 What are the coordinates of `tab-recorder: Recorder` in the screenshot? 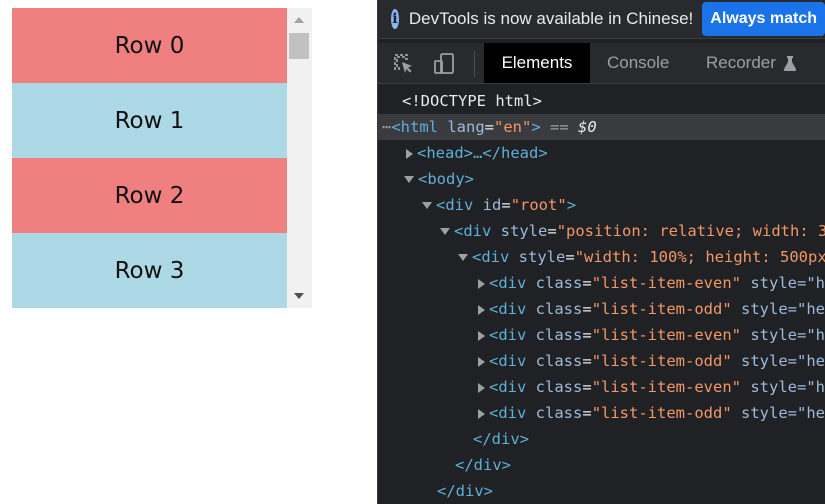 It's located at (751, 63).